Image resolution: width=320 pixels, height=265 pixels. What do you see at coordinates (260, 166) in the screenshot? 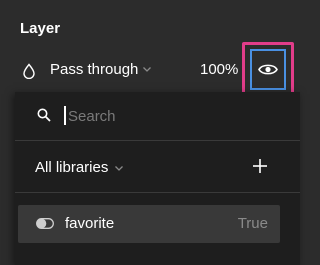
I see `plus-icon` at bounding box center [260, 166].